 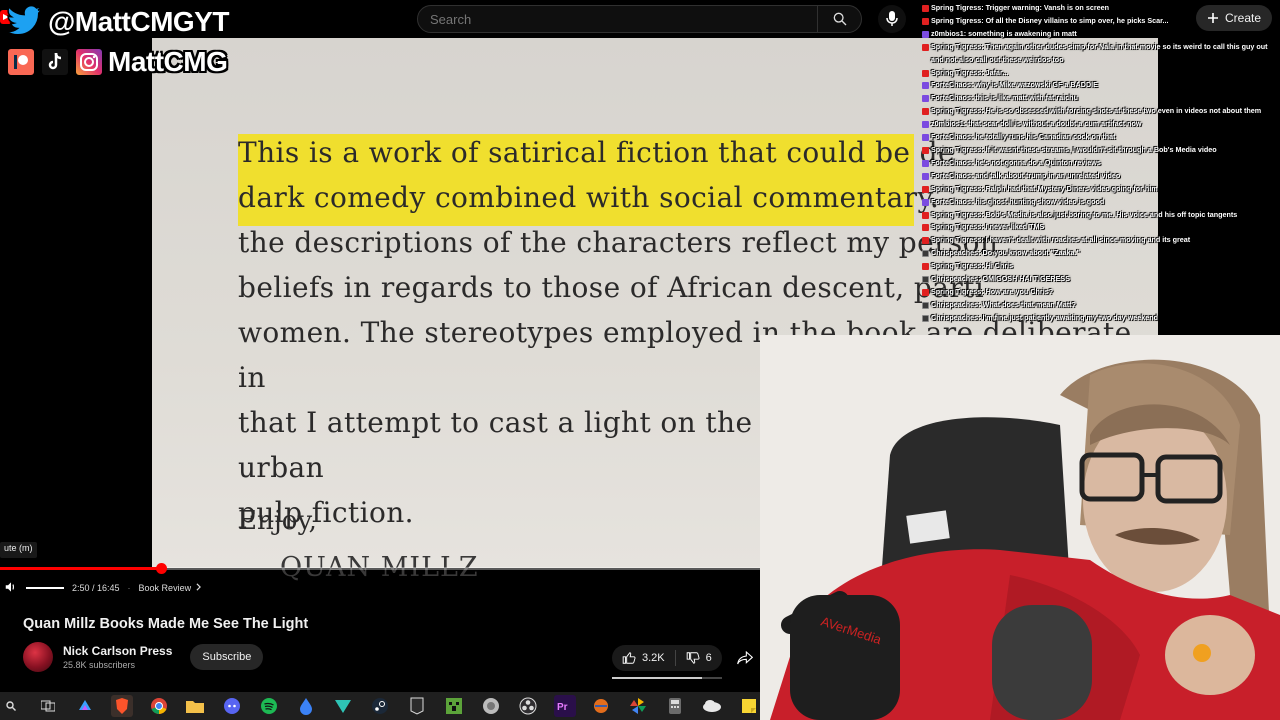 I want to click on task-view-icon, so click(x=48, y=706).